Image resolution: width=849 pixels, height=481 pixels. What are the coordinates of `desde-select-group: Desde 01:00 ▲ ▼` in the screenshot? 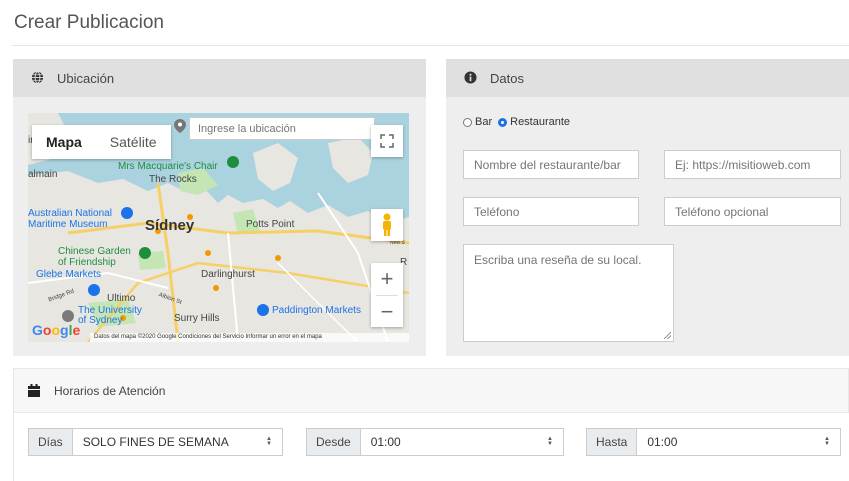 It's located at (435, 442).